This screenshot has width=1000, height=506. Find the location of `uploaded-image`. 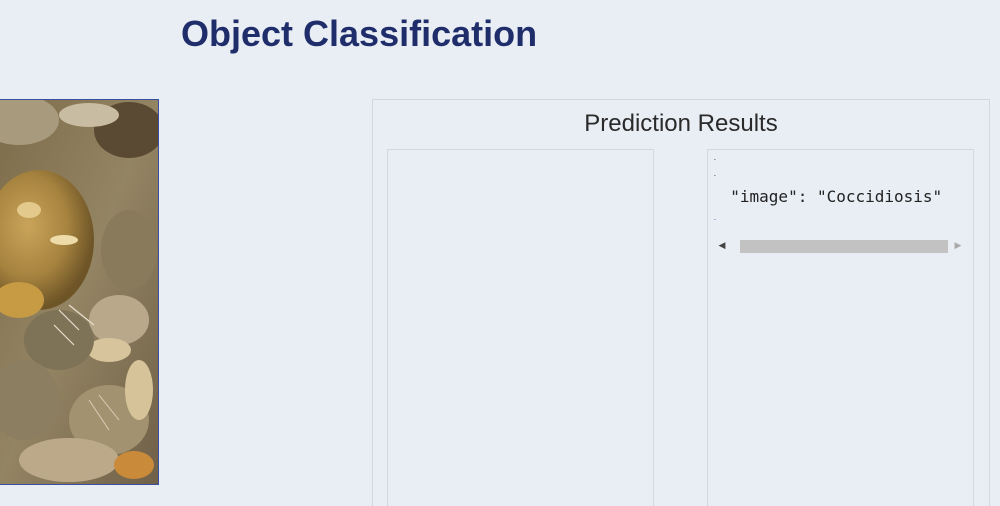

uploaded-image is located at coordinates (79, 292).